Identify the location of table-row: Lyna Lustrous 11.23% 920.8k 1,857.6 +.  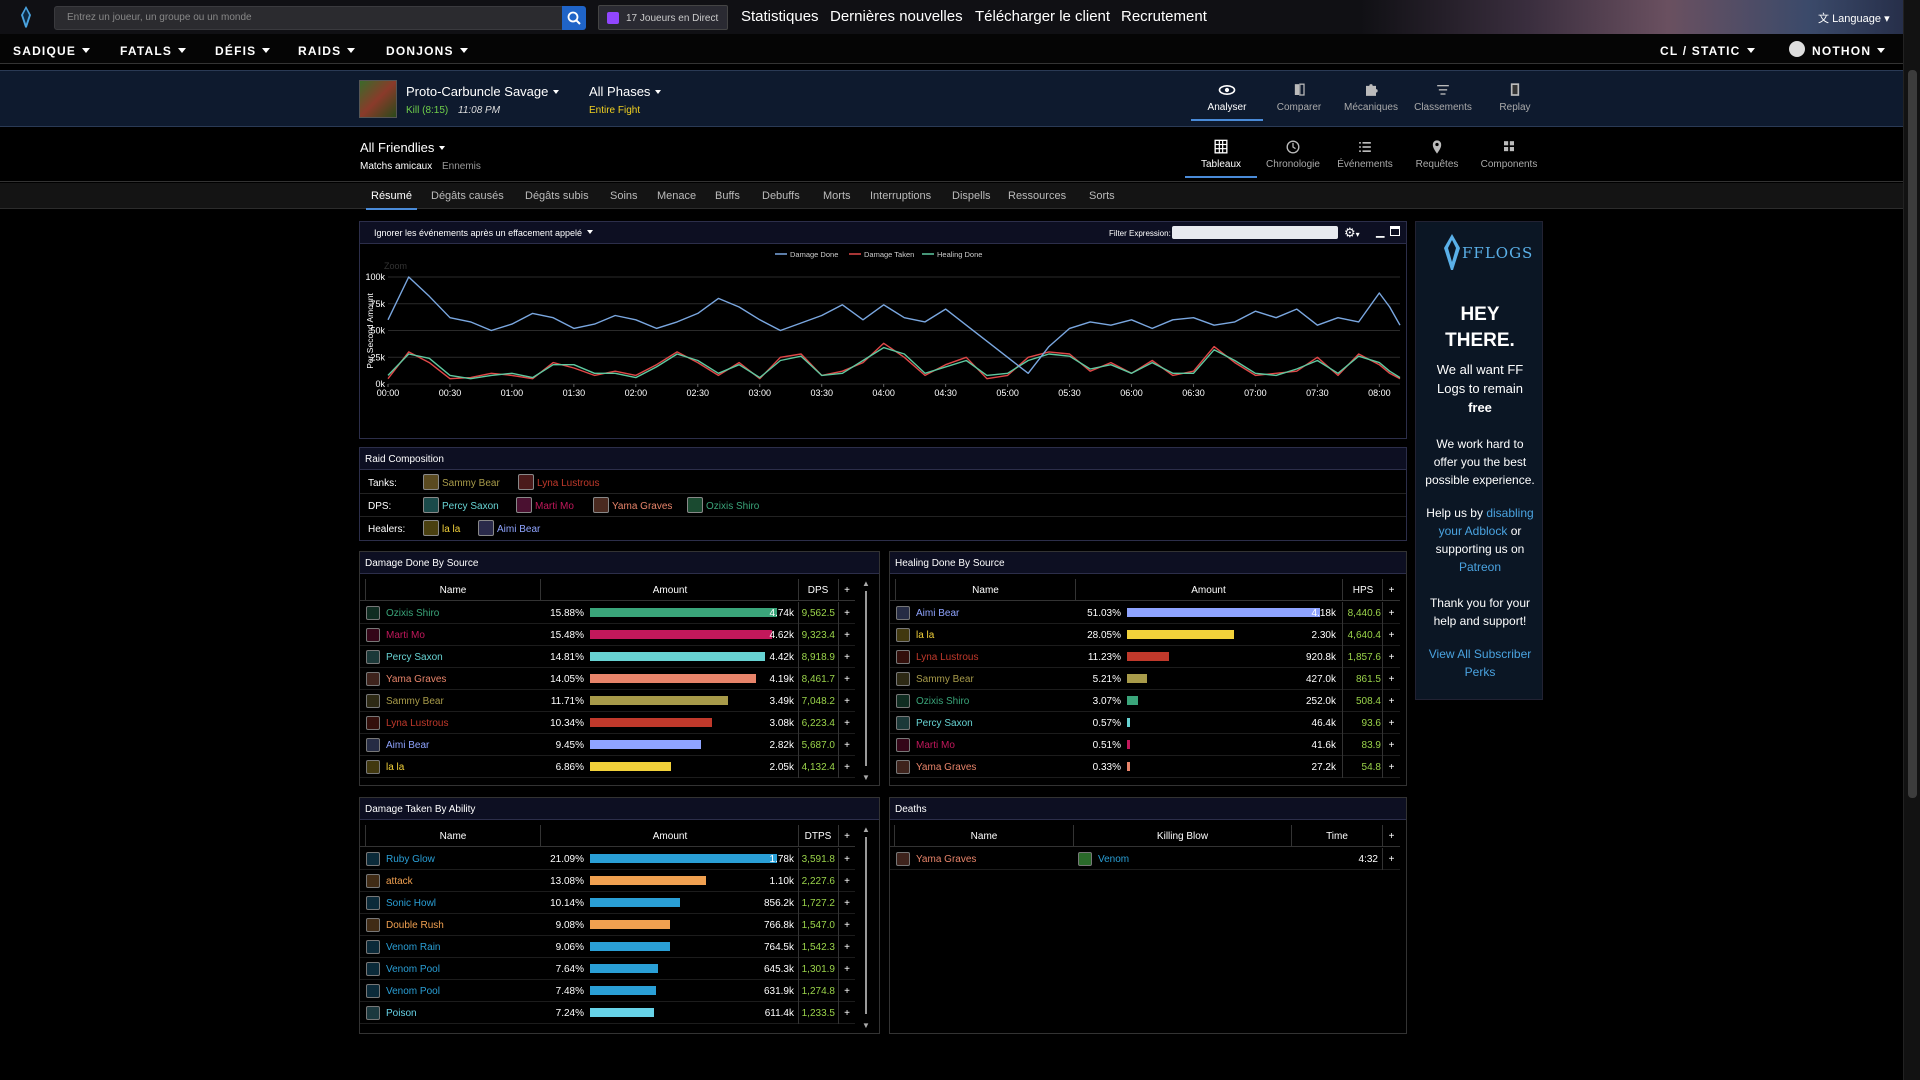
(1145, 657).